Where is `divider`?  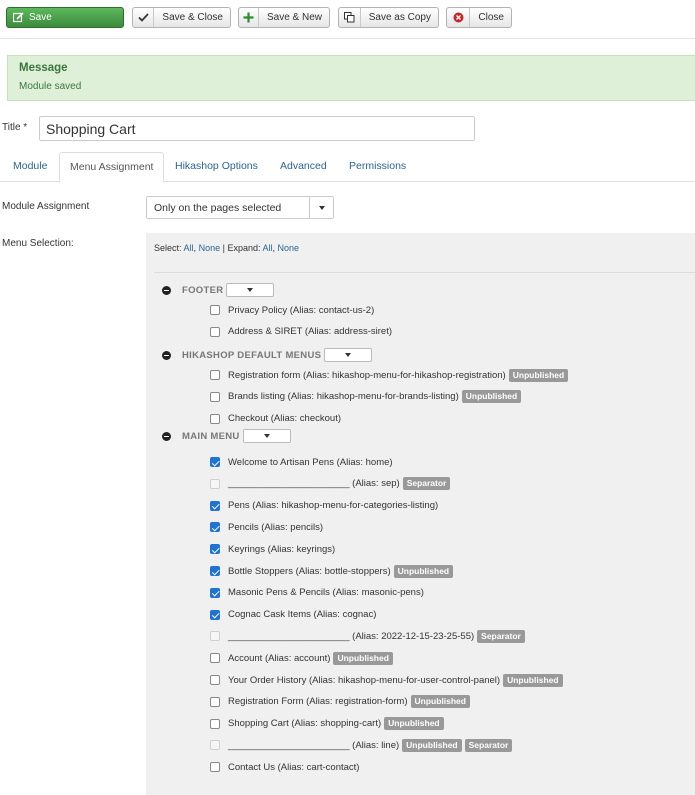 divider is located at coordinates (424, 272).